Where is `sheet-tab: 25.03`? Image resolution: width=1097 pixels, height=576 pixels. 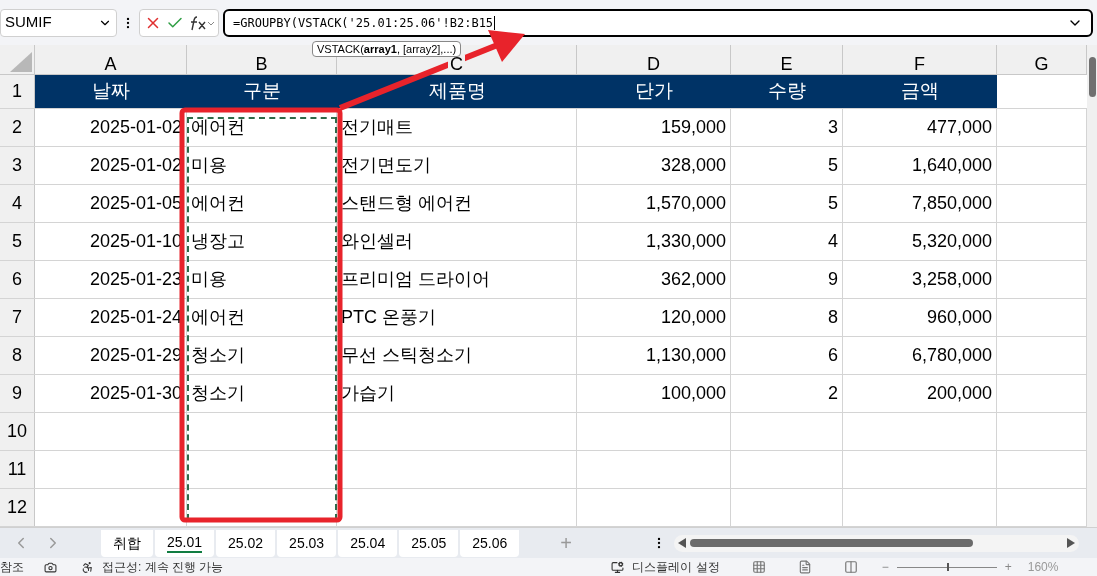 sheet-tab: 25.03 is located at coordinates (307, 543).